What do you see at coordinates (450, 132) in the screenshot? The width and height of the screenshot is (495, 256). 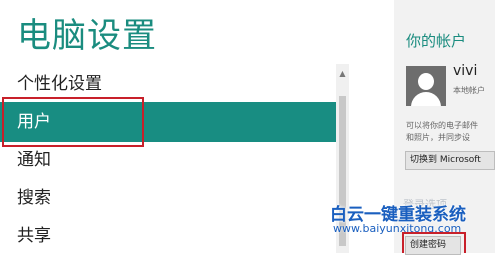 I see `account-description: 可以将你的电子邮件 和照片，并同步设` at bounding box center [450, 132].